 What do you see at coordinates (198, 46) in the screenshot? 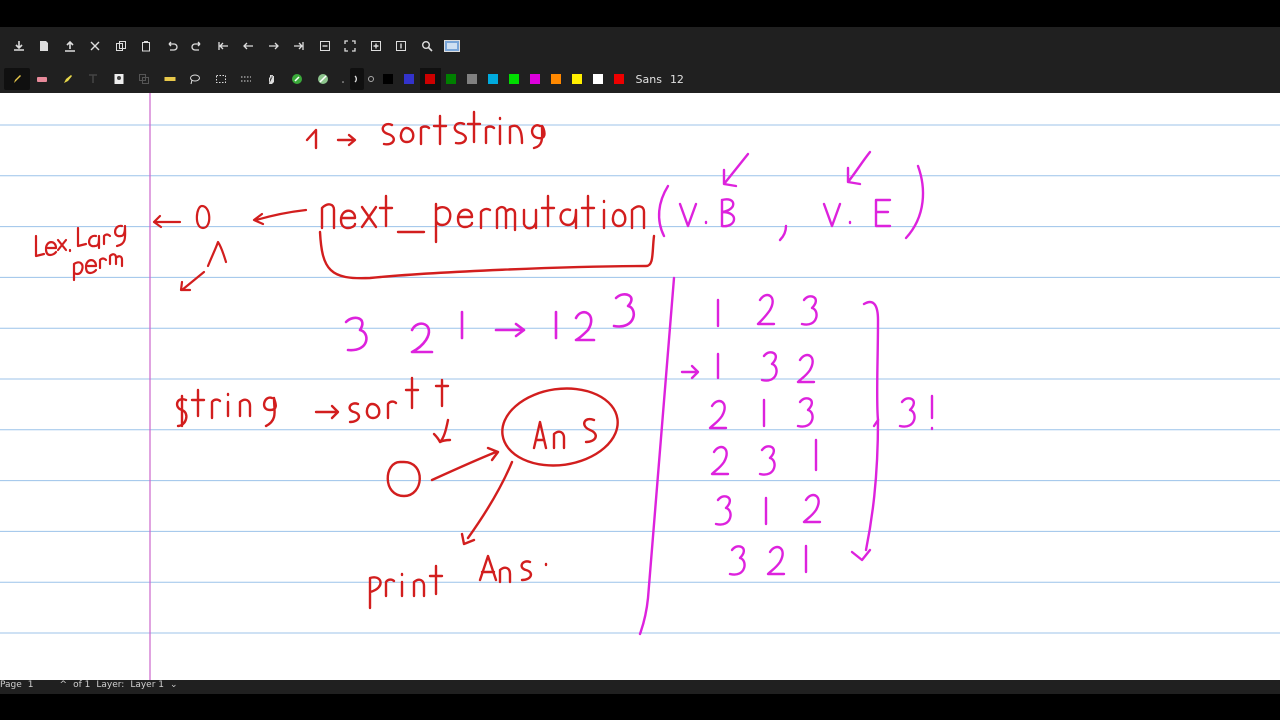
I see `redo-icon` at bounding box center [198, 46].